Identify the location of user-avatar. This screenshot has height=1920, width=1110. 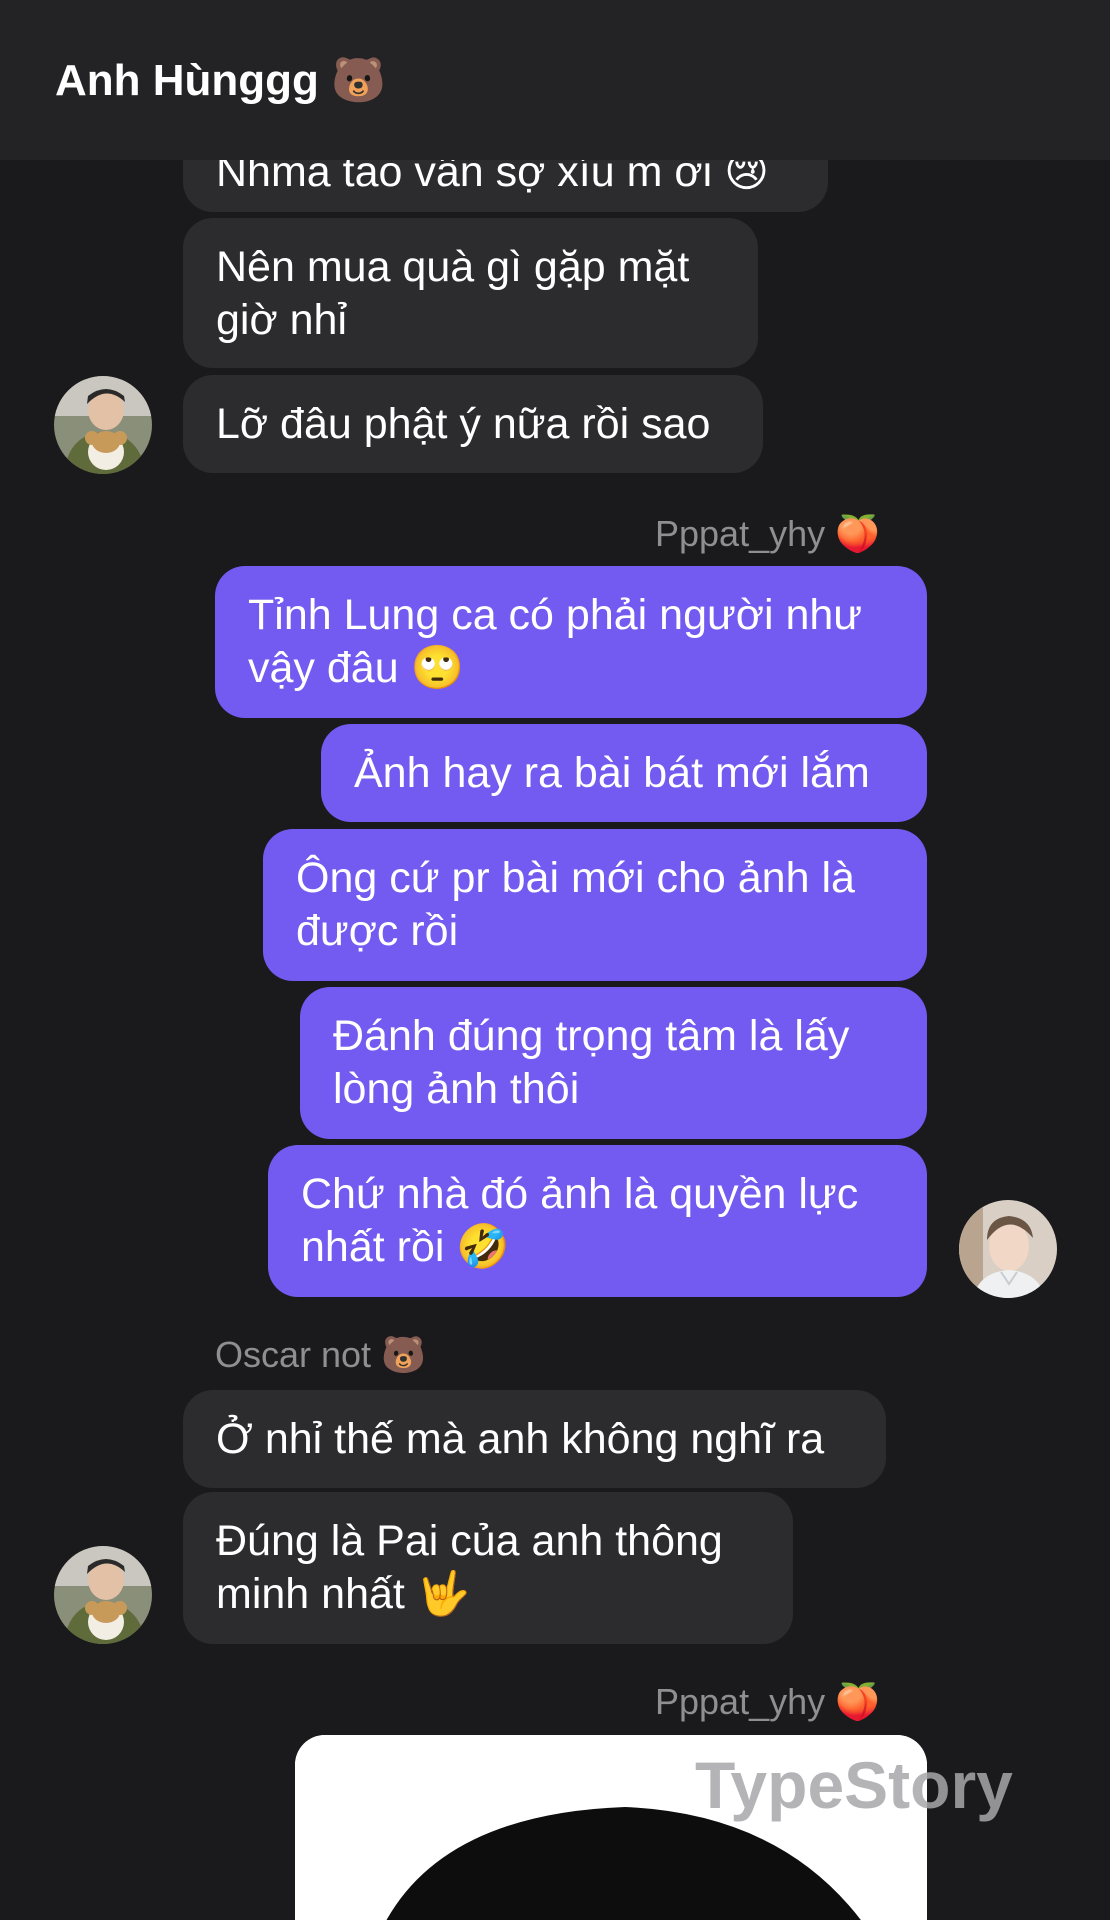
(1008, 1249).